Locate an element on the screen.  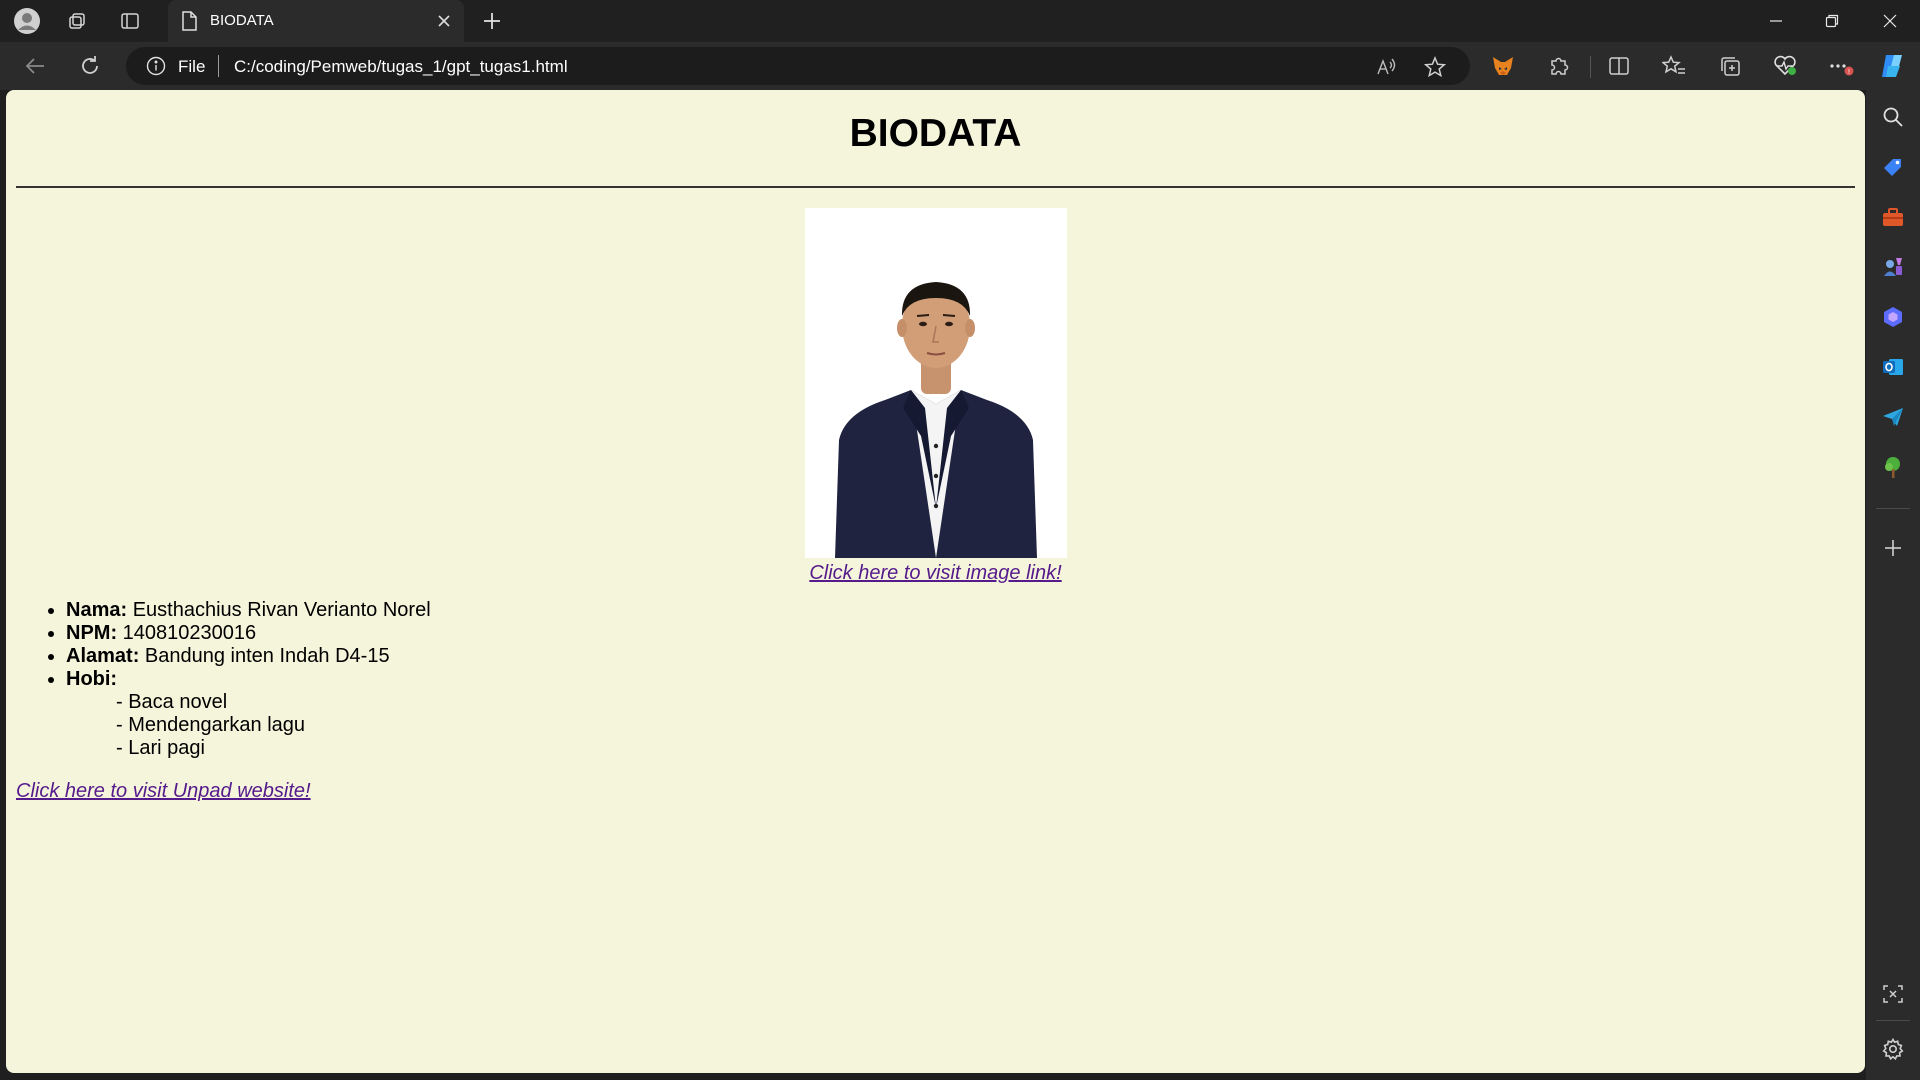
vertical-tabs-icon is located at coordinates (130, 21).